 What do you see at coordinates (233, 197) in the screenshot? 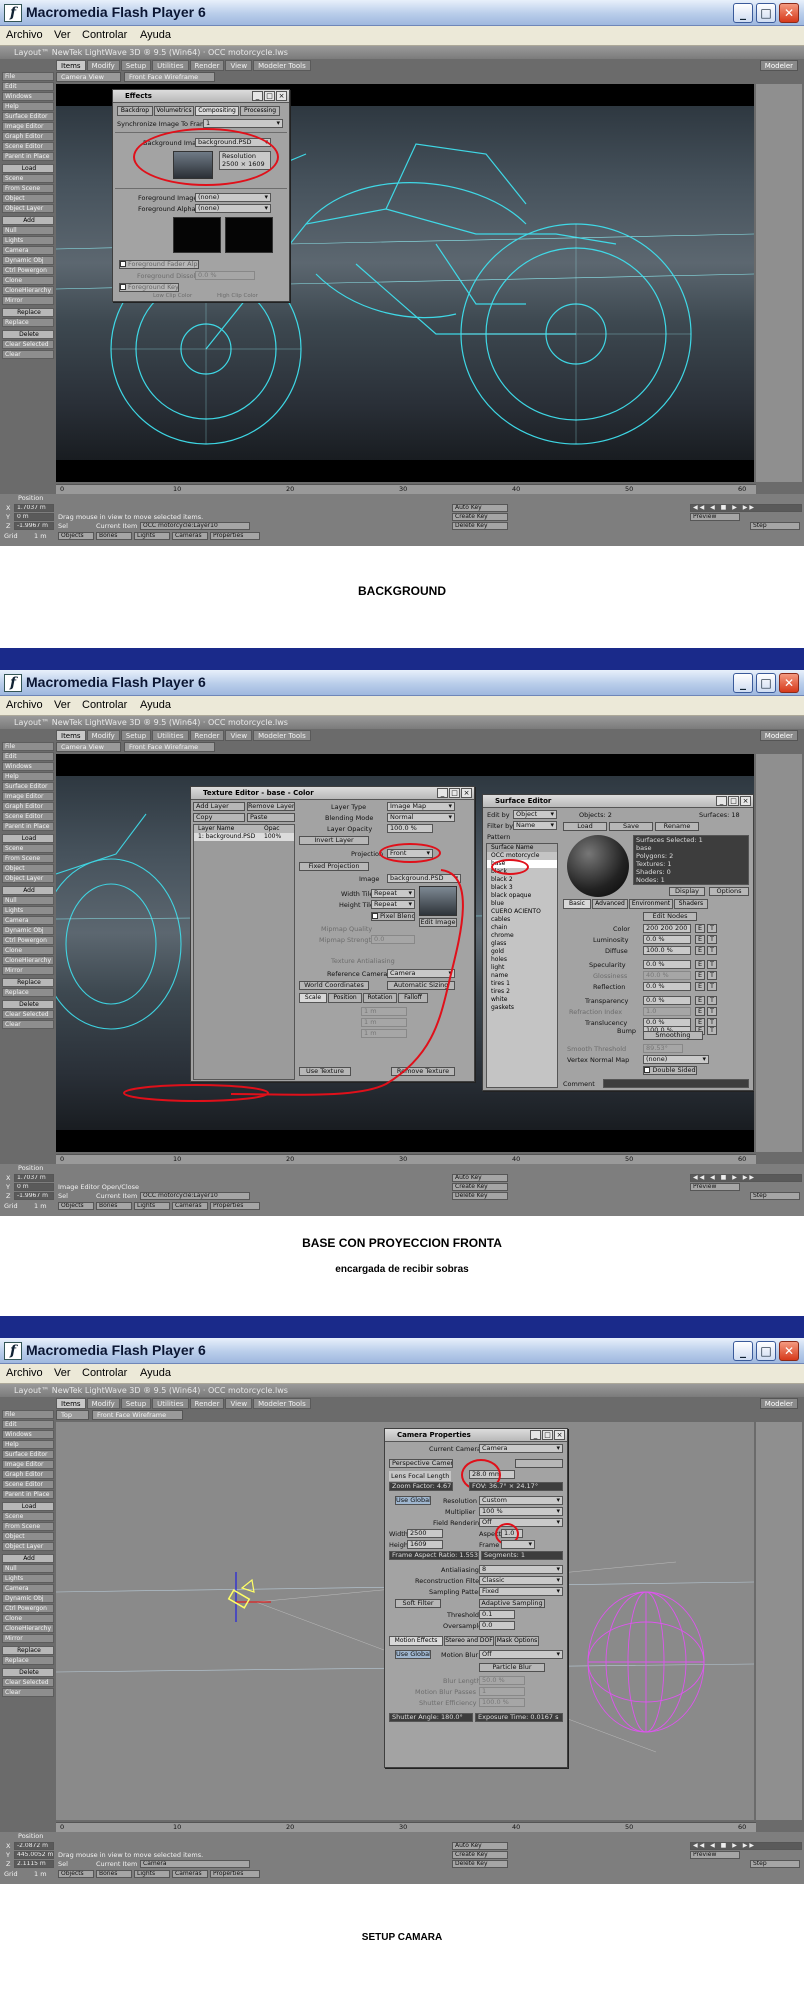
I see `foreground-image-select: (none)` at bounding box center [233, 197].